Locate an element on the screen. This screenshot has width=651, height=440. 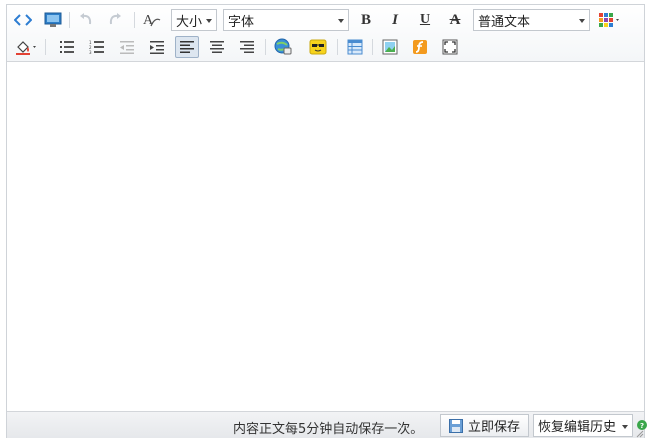
strikethrough-button: A is located at coordinates (455, 20).